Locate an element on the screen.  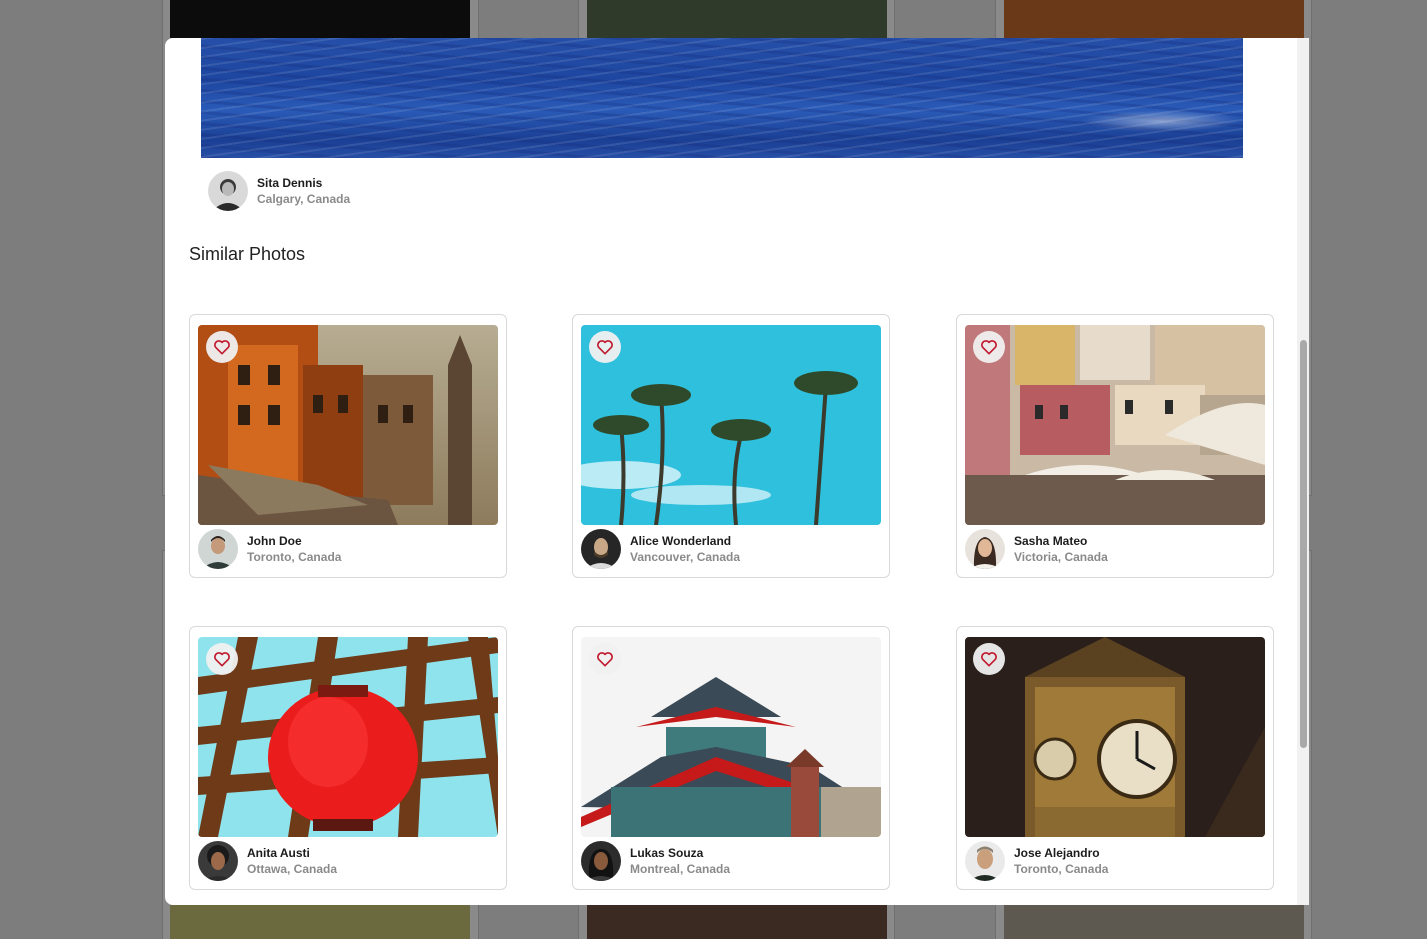
similar-photo-card: Sasha Mateo Victoria, Canada is located at coordinates (1115, 446).